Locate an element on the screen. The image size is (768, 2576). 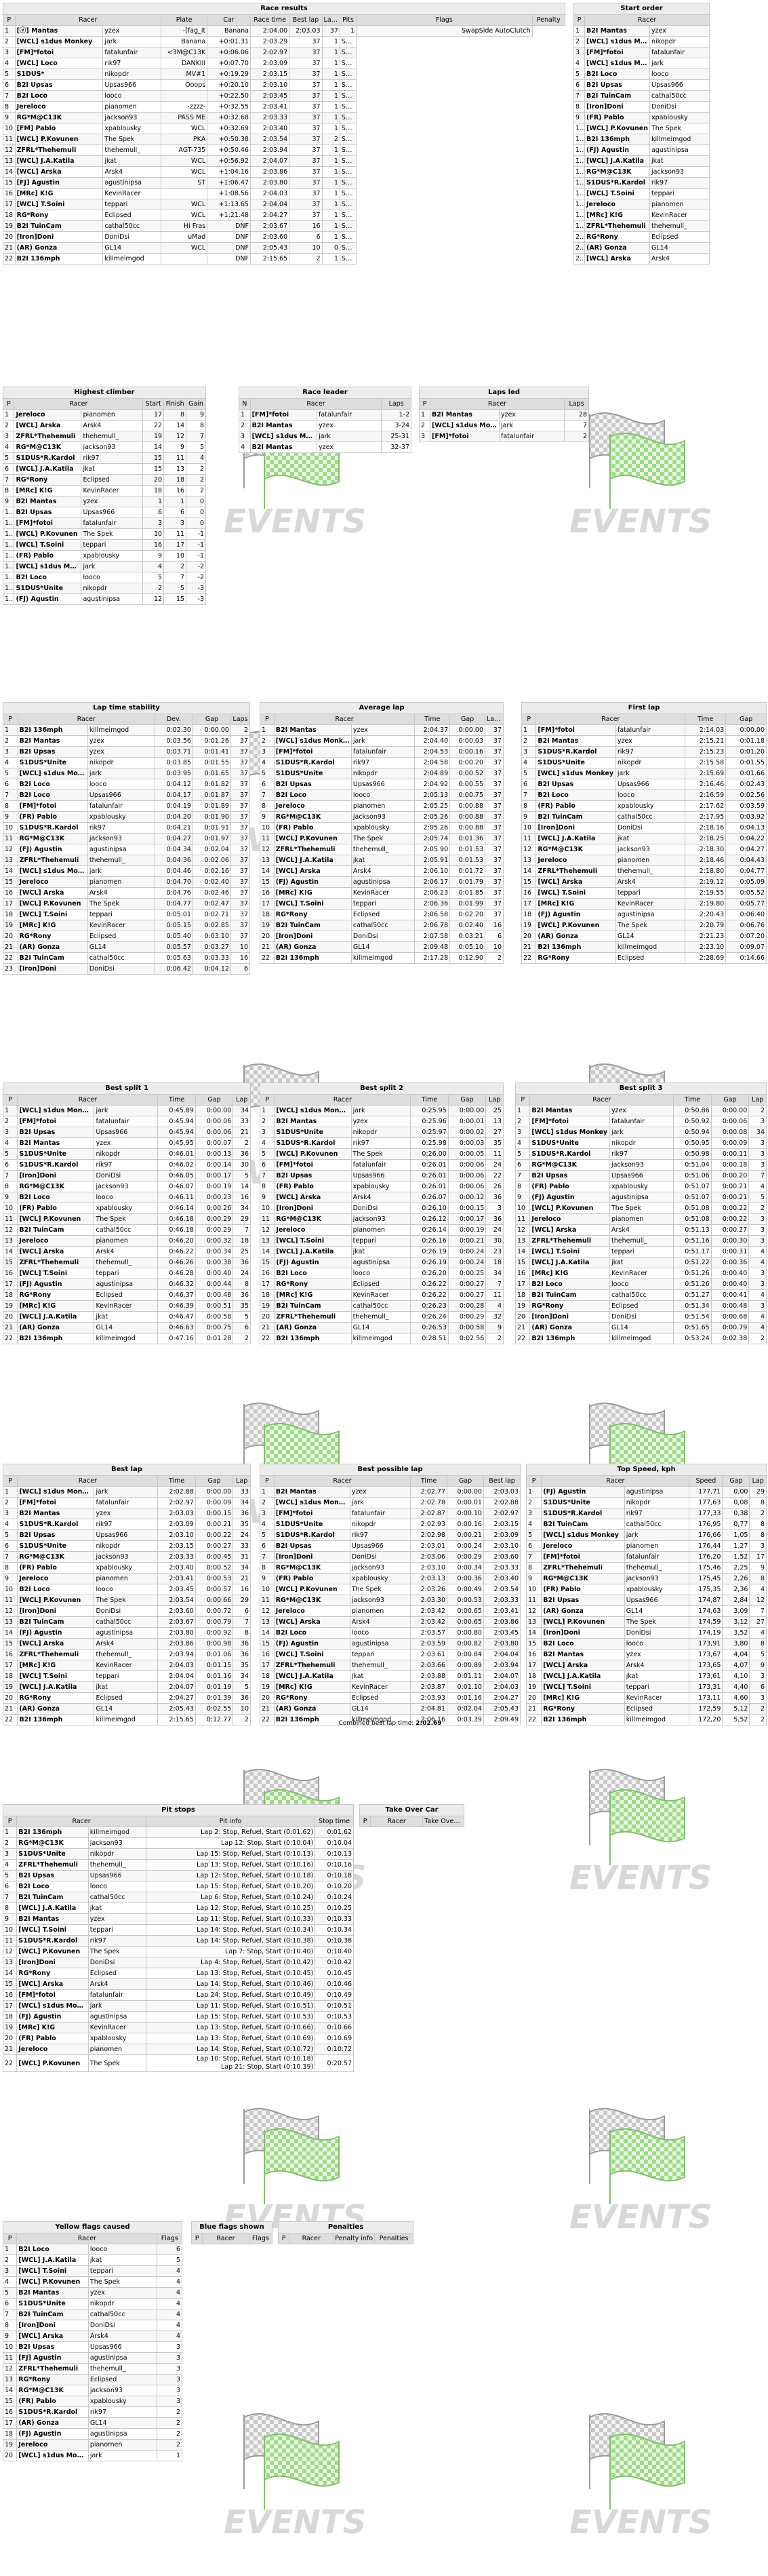
table-row: 8 Jereloco pianomen 2:05.25 0:00.88 37 is located at coordinates (382, 806).